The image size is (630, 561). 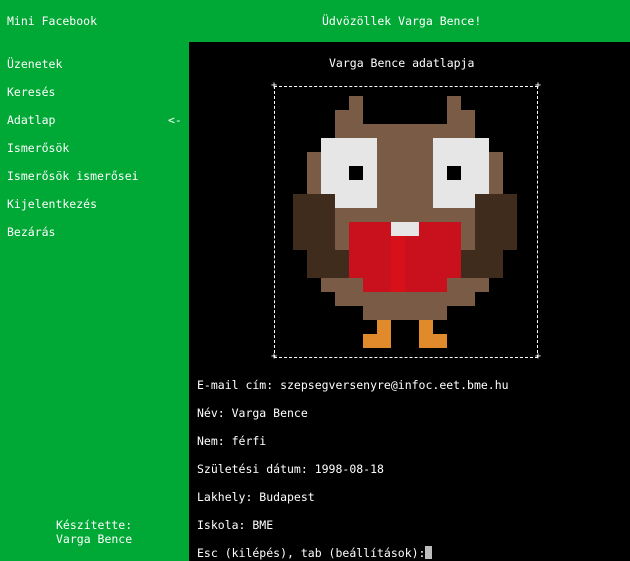 What do you see at coordinates (52, 21) in the screenshot?
I see `app-title: Mini Facebook` at bounding box center [52, 21].